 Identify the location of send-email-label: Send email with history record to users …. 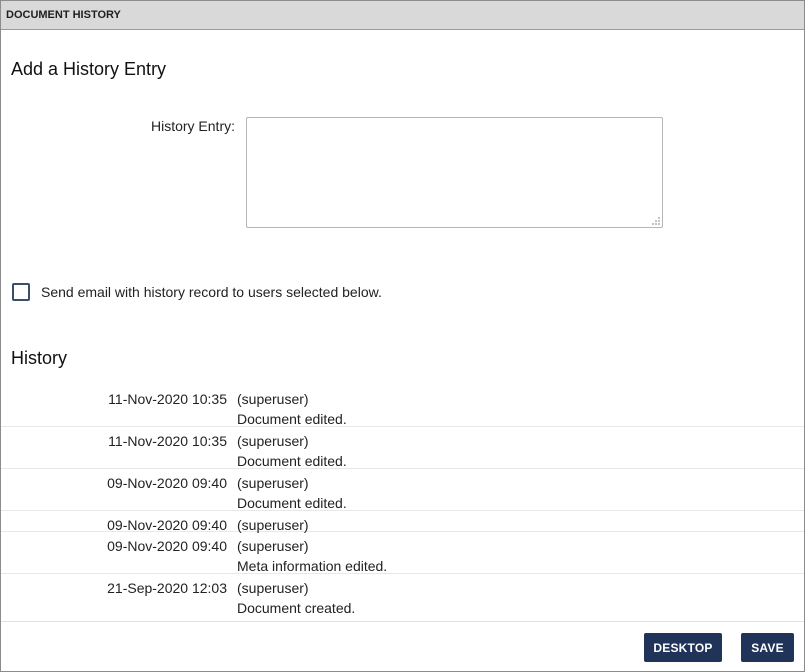
(211, 292).